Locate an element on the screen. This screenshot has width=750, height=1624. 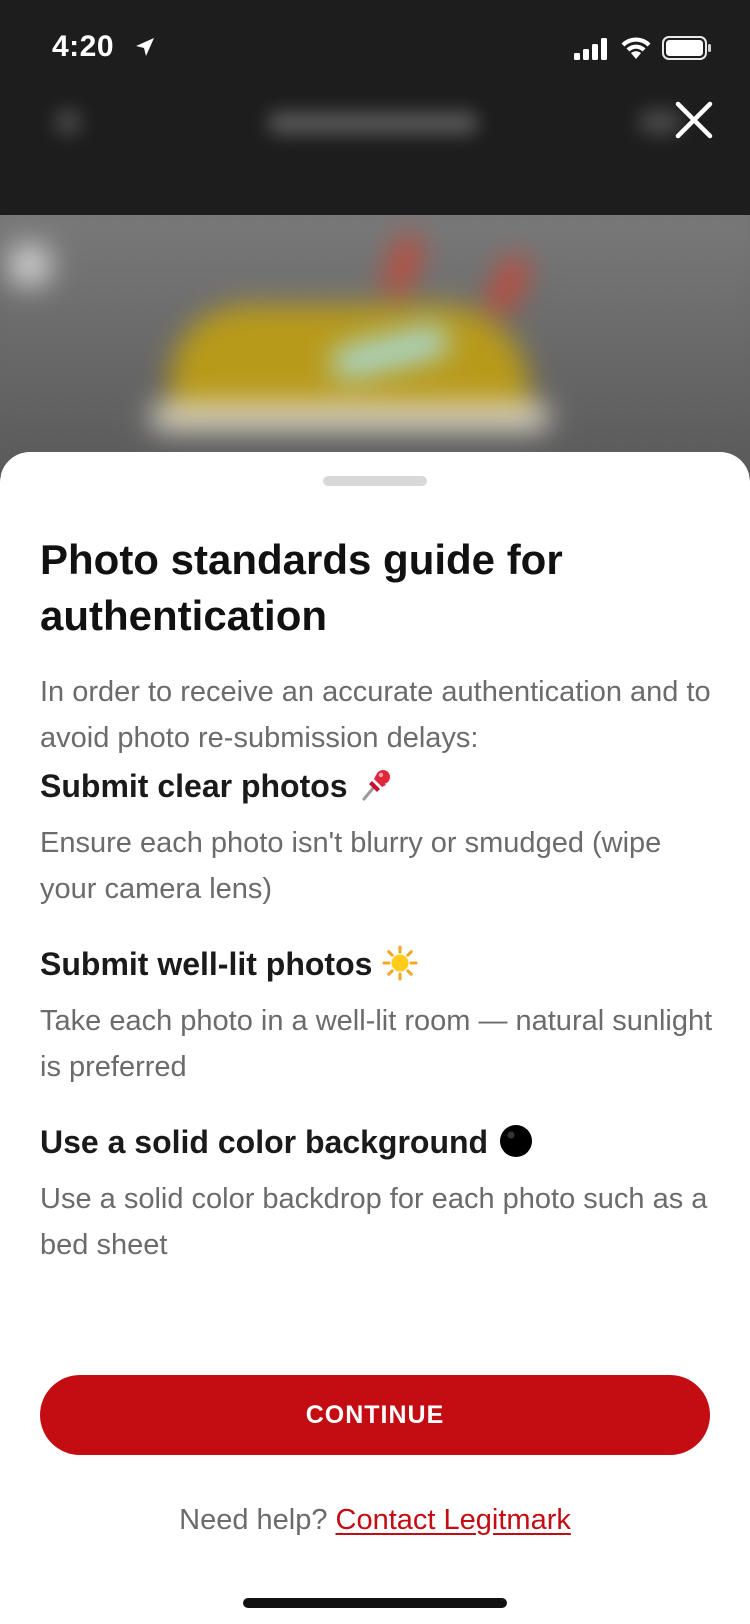
sun-icon is located at coordinates (400, 963).